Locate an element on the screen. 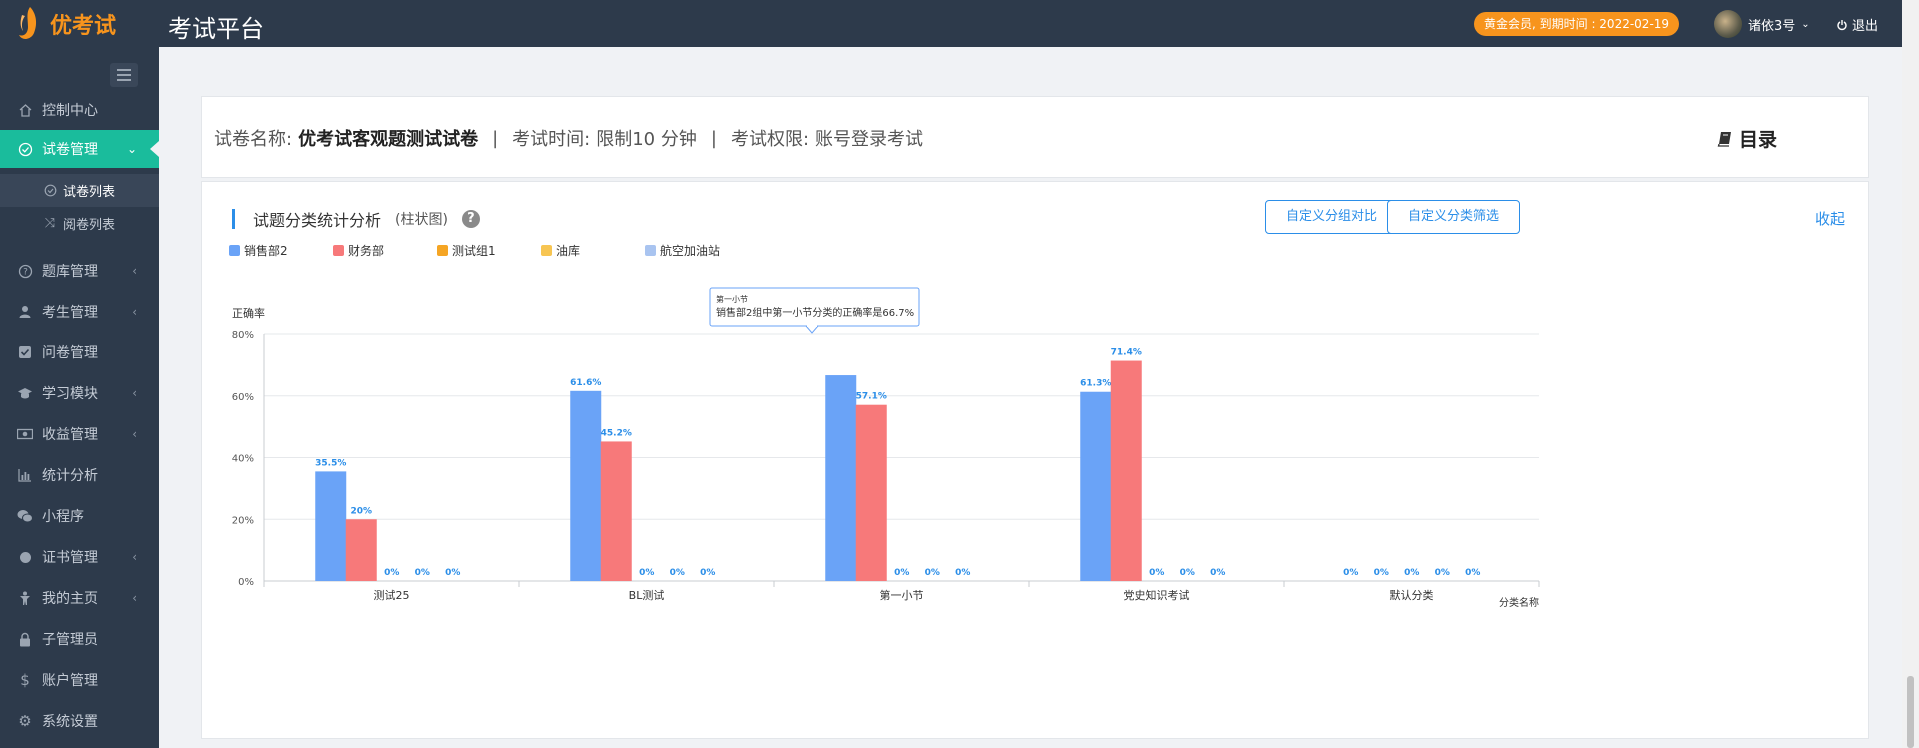  book-icon is located at coordinates (1724, 139).